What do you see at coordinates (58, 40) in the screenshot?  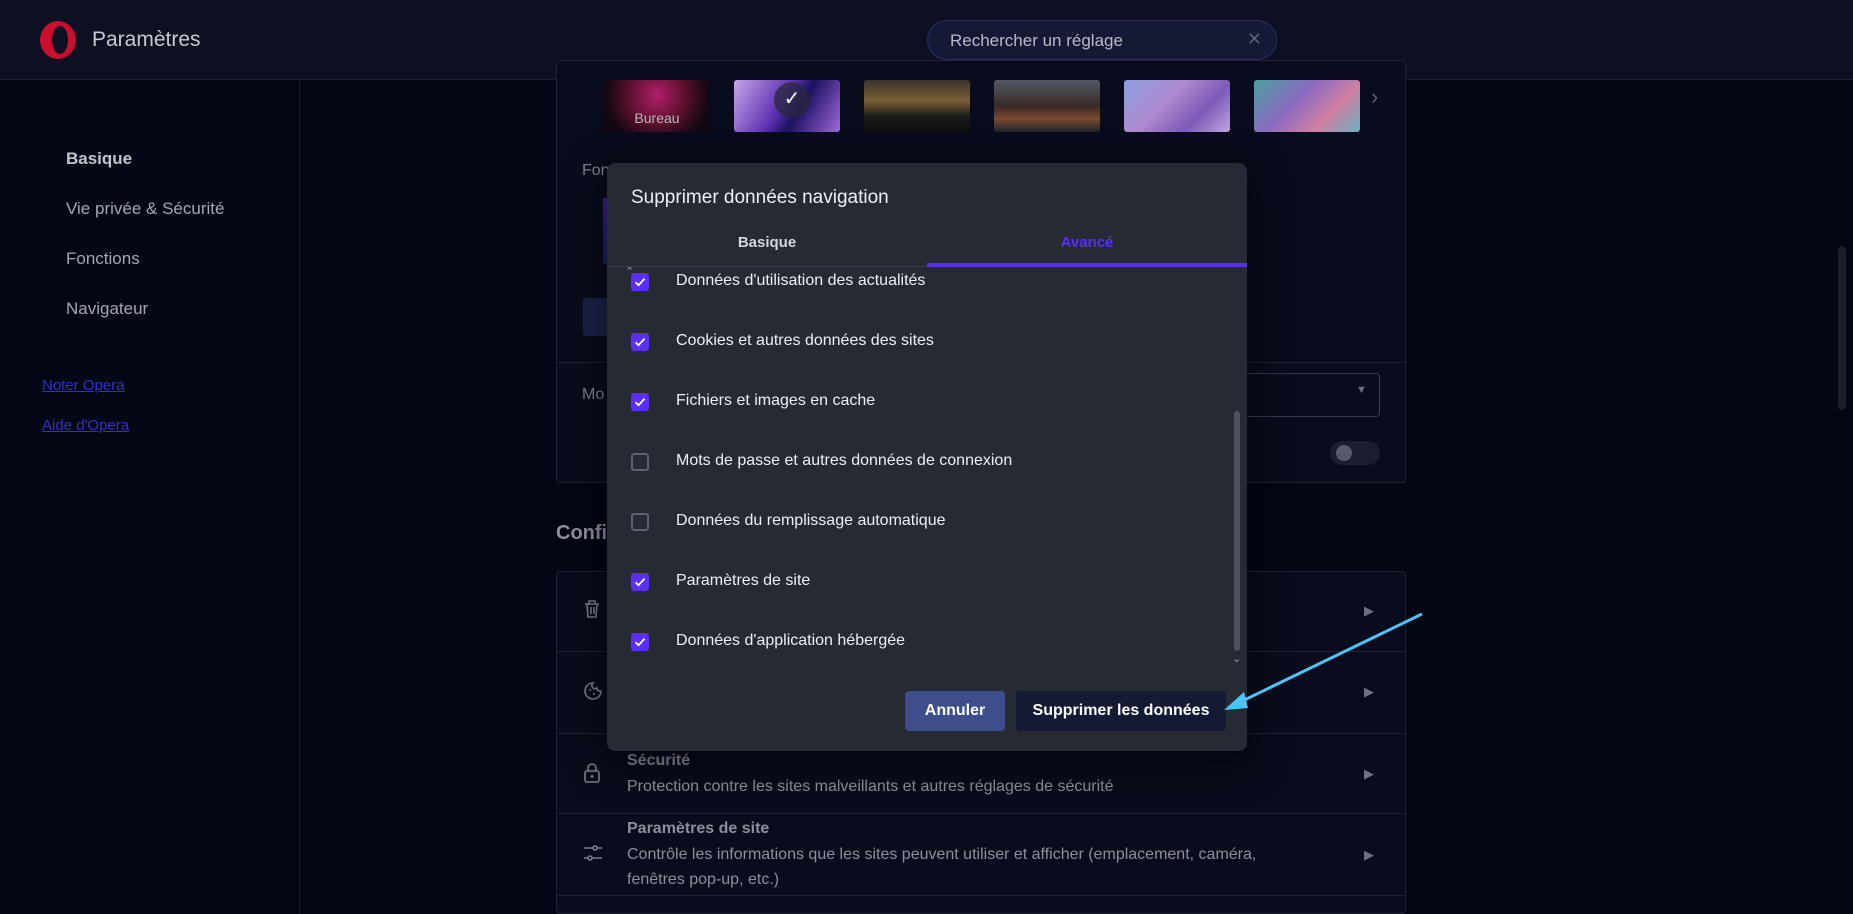 I see `opera-logo-icon` at bounding box center [58, 40].